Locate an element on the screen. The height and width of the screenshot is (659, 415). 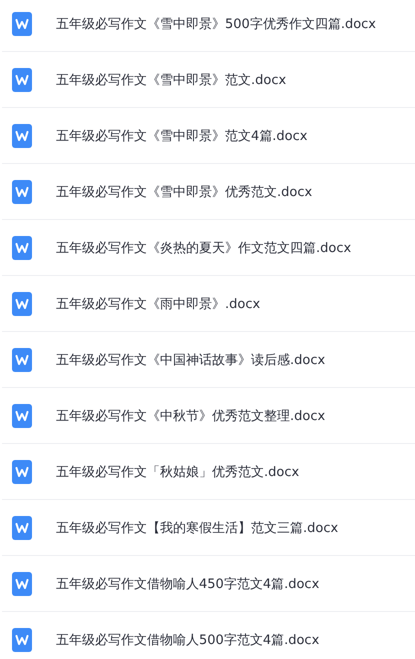
file-name: 五年级必写作文【我的寒假生活】范文三篇.docx is located at coordinates (197, 528).